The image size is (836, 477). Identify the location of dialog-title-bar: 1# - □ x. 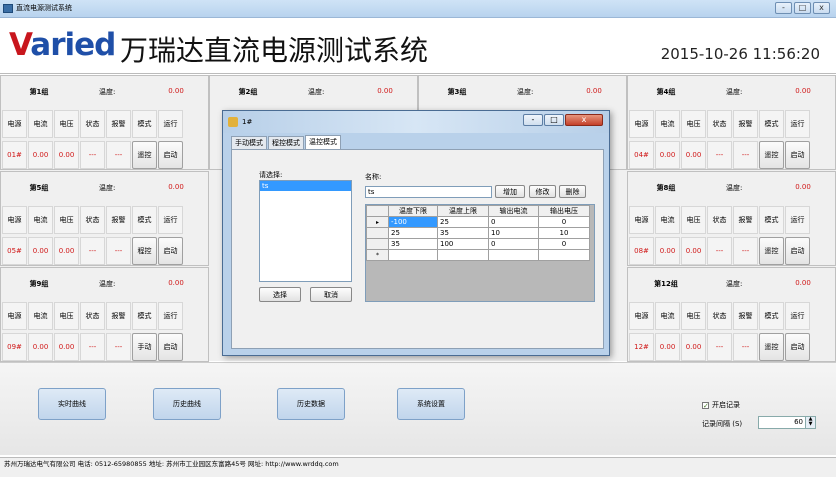
(416, 122).